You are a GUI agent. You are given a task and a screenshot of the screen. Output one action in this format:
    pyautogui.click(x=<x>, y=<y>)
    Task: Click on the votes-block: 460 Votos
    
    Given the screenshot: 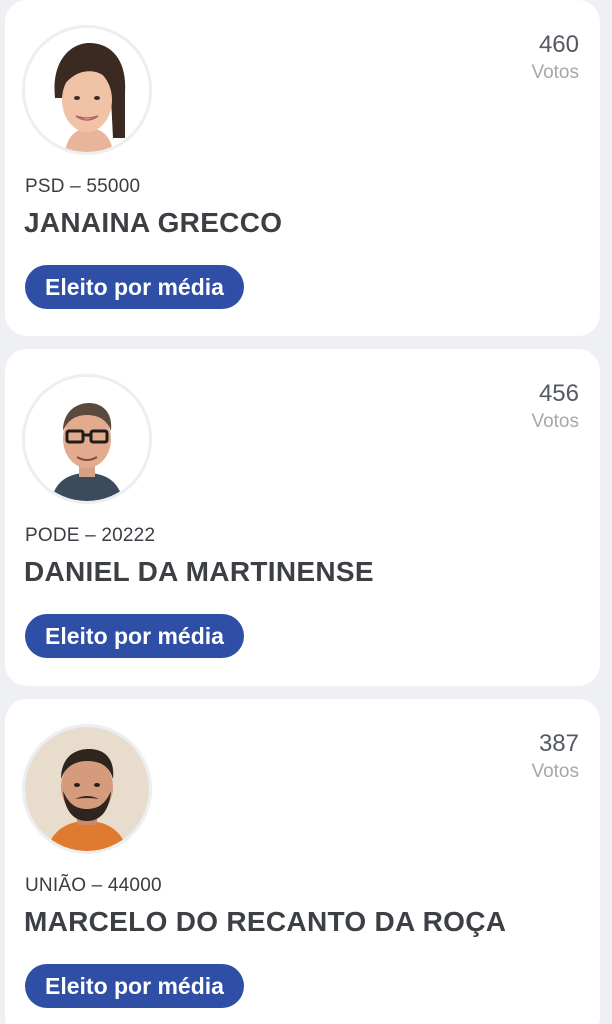 What is the action you would take?
    pyautogui.click(x=555, y=58)
    